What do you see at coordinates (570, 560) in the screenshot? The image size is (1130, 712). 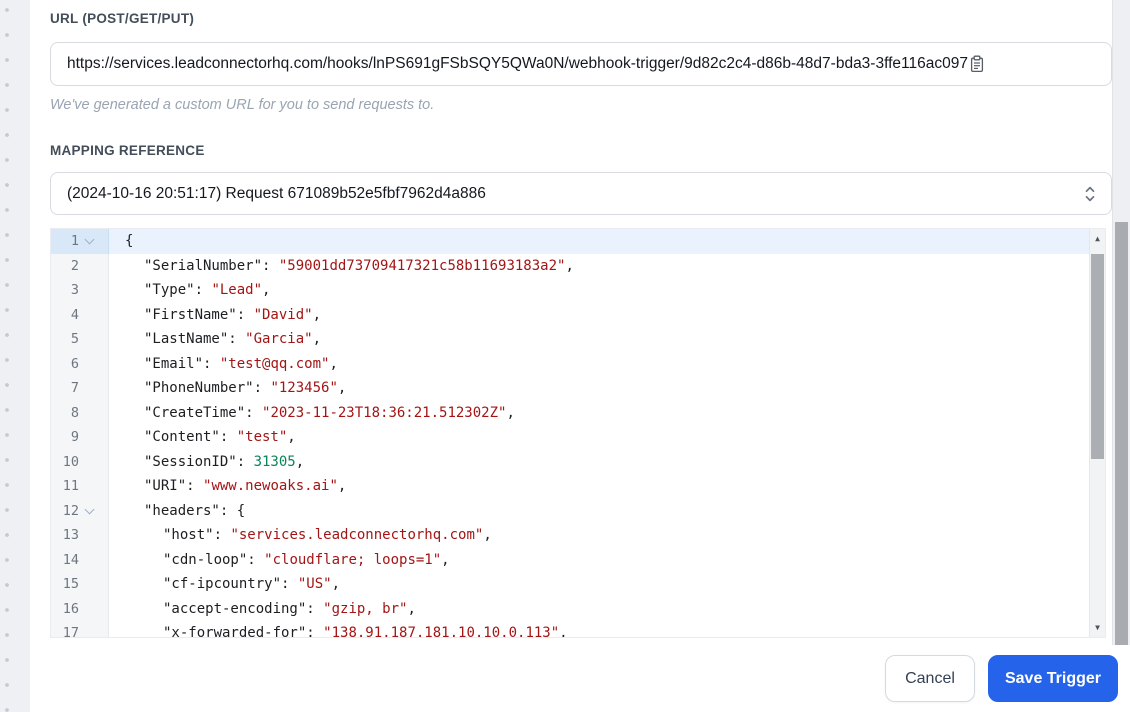 I see `editor-line-14: 14 "cdn-loop": "cloudflare; loops=1",` at bounding box center [570, 560].